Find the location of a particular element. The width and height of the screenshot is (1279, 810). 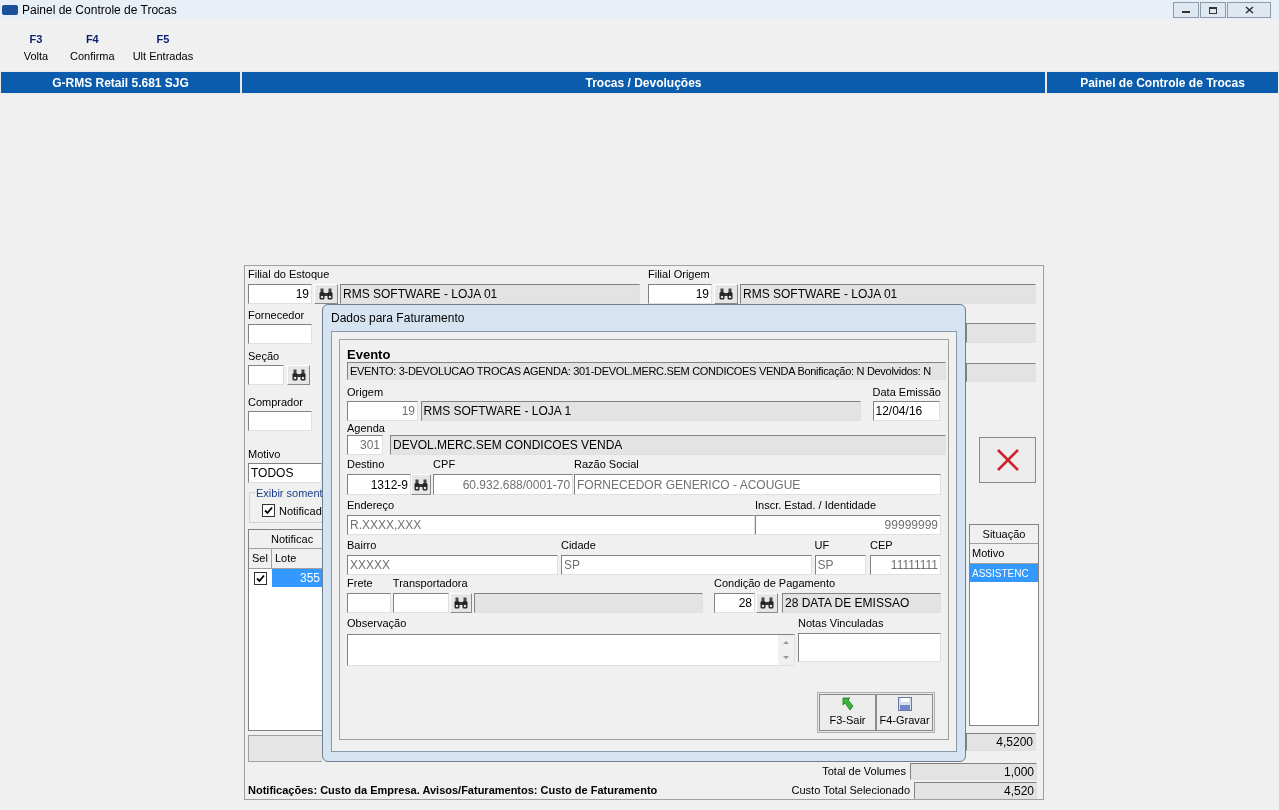

header-bar-cell: Painel de Controle de Trocas is located at coordinates (1162, 82).